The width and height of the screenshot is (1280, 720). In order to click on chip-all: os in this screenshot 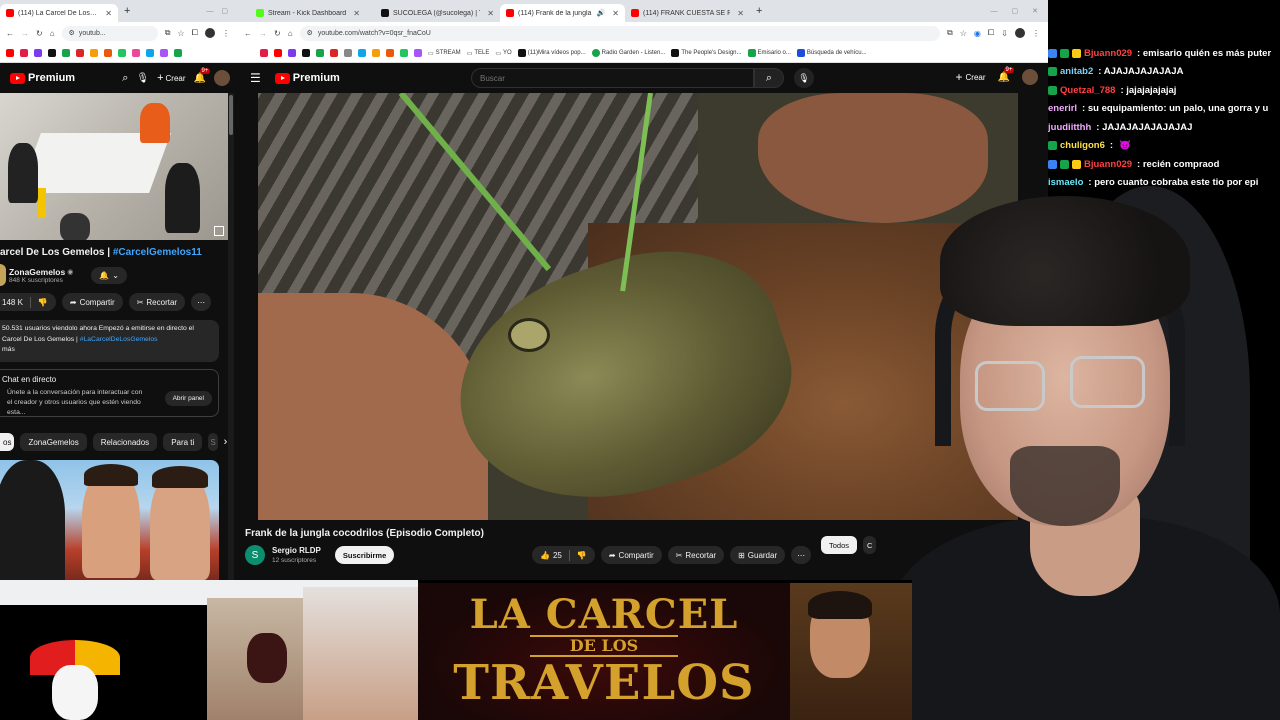, I will do `click(7, 442)`.